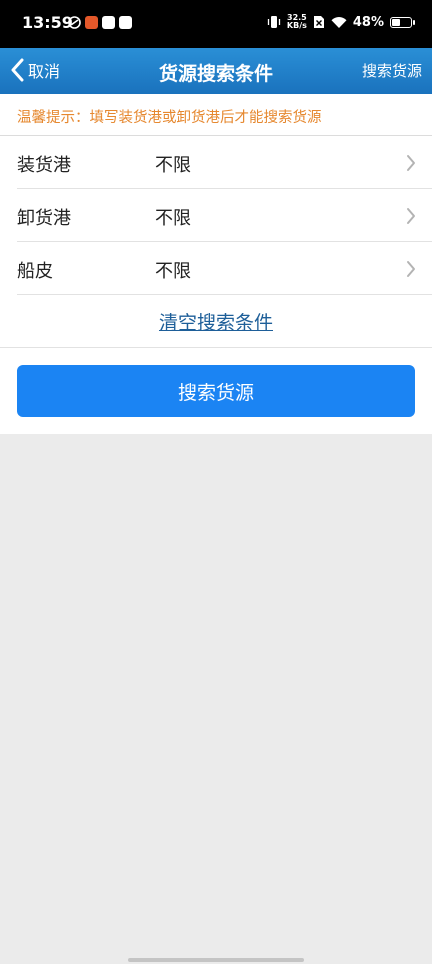  Describe the element at coordinates (216, 24) in the screenshot. I see `status-bar: 13:59 32.5 KB/s 48%` at that location.